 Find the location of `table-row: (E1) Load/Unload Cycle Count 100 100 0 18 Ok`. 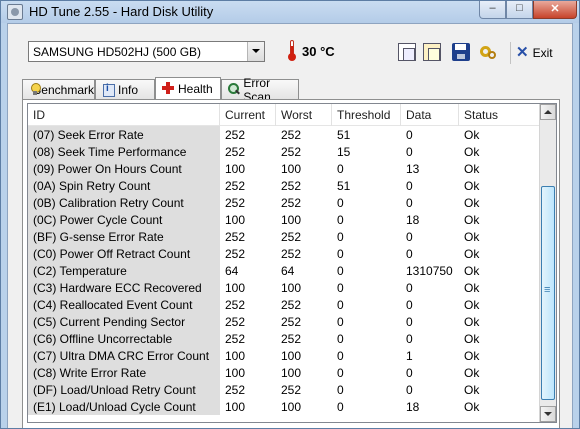

table-row: (E1) Load/Unload Cycle Count 100 100 0 18 Ok is located at coordinates (284, 406).